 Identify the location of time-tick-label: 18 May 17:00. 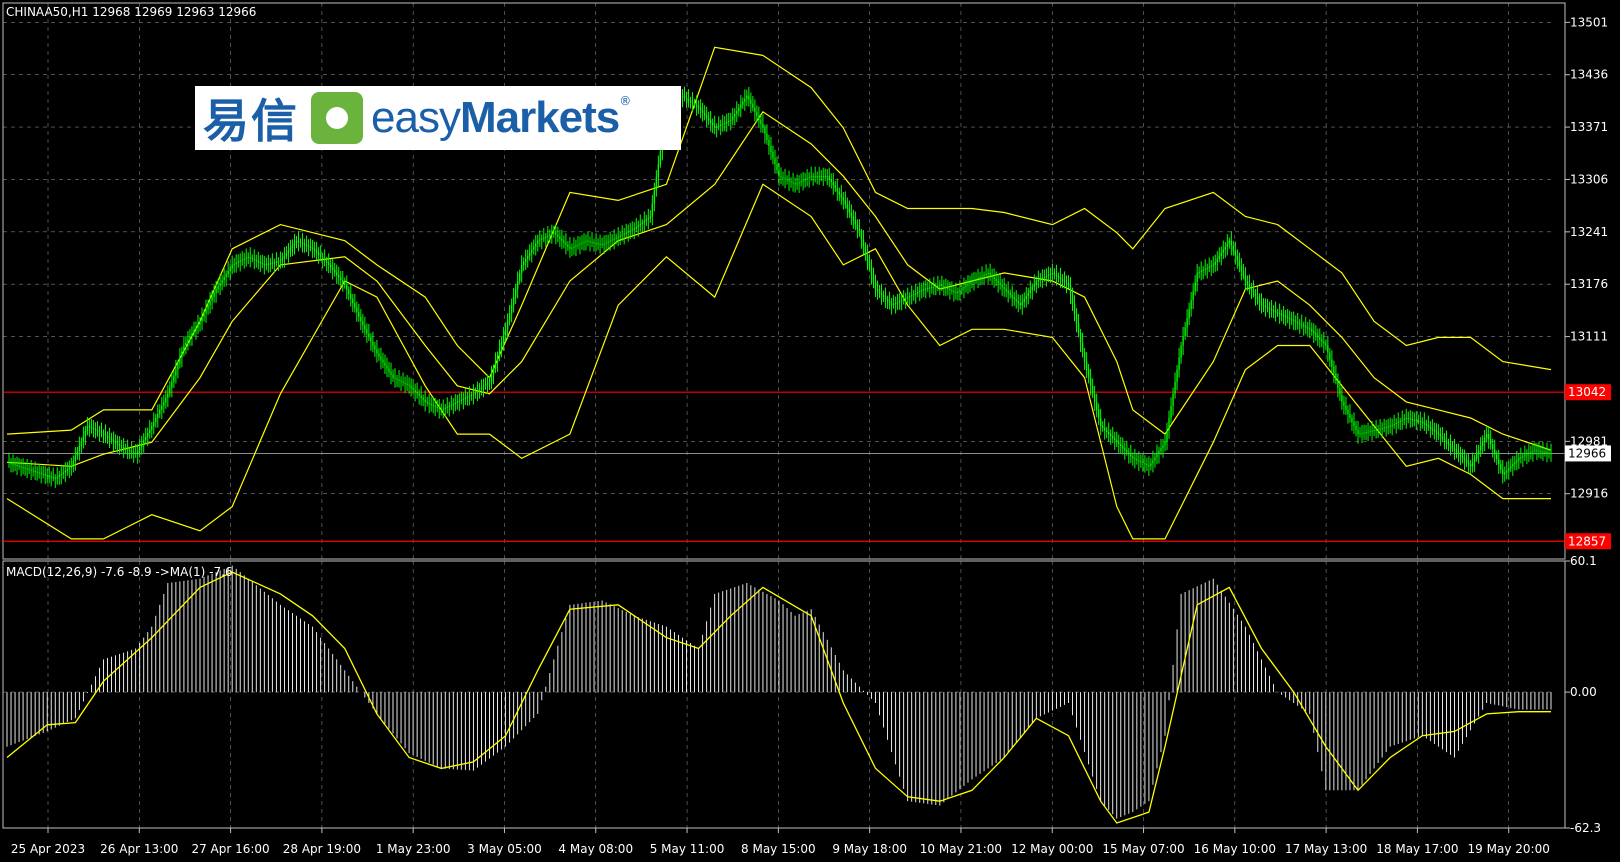
(1417, 849).